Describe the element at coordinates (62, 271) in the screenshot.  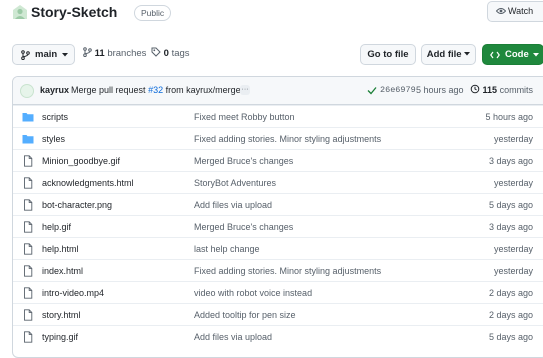
I see `file-name: index.html` at that location.